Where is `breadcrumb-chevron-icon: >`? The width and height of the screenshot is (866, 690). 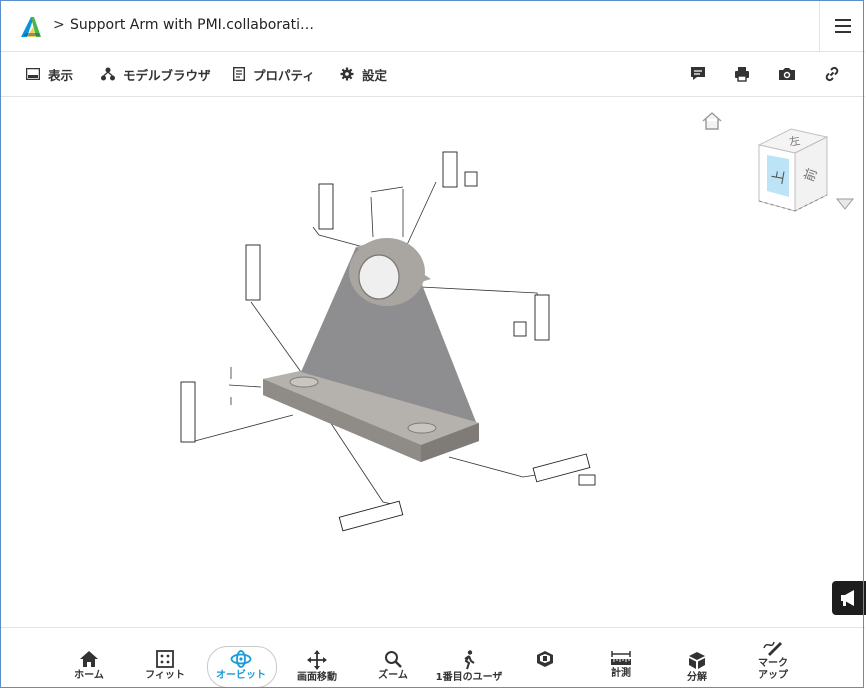 breadcrumb-chevron-icon: > is located at coordinates (59, 25).